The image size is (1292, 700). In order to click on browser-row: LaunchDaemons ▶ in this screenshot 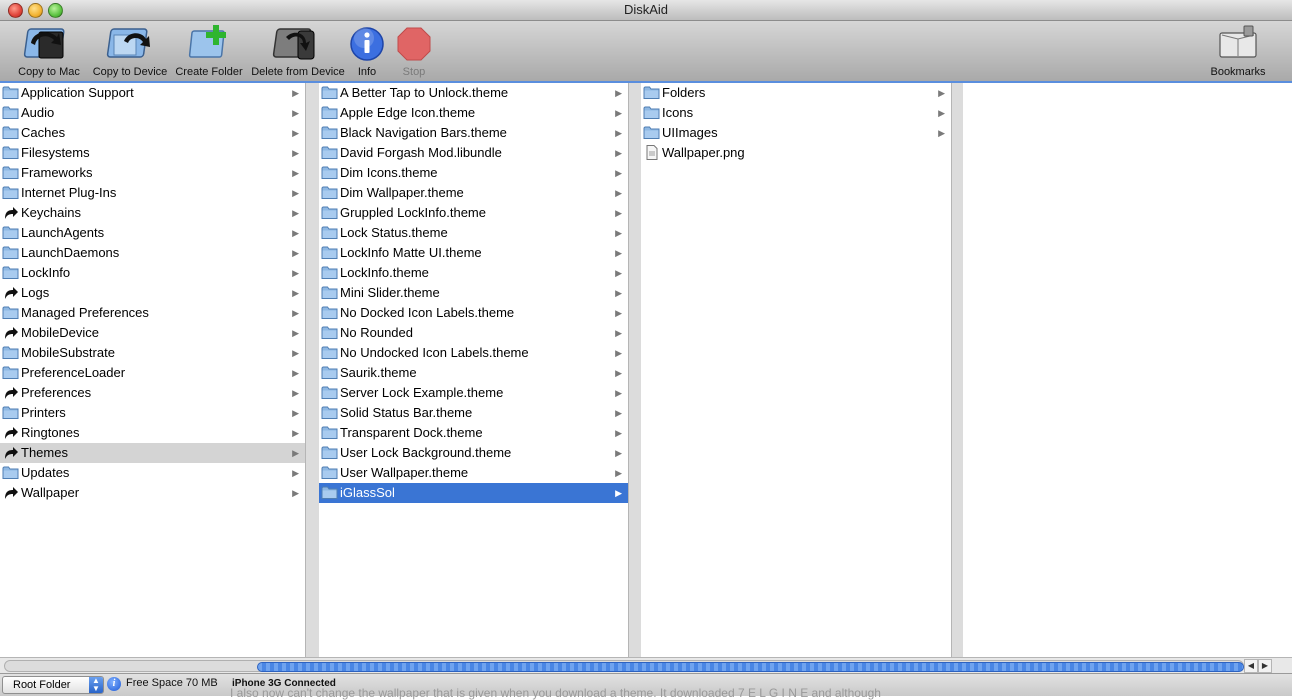, I will do `click(152, 253)`.